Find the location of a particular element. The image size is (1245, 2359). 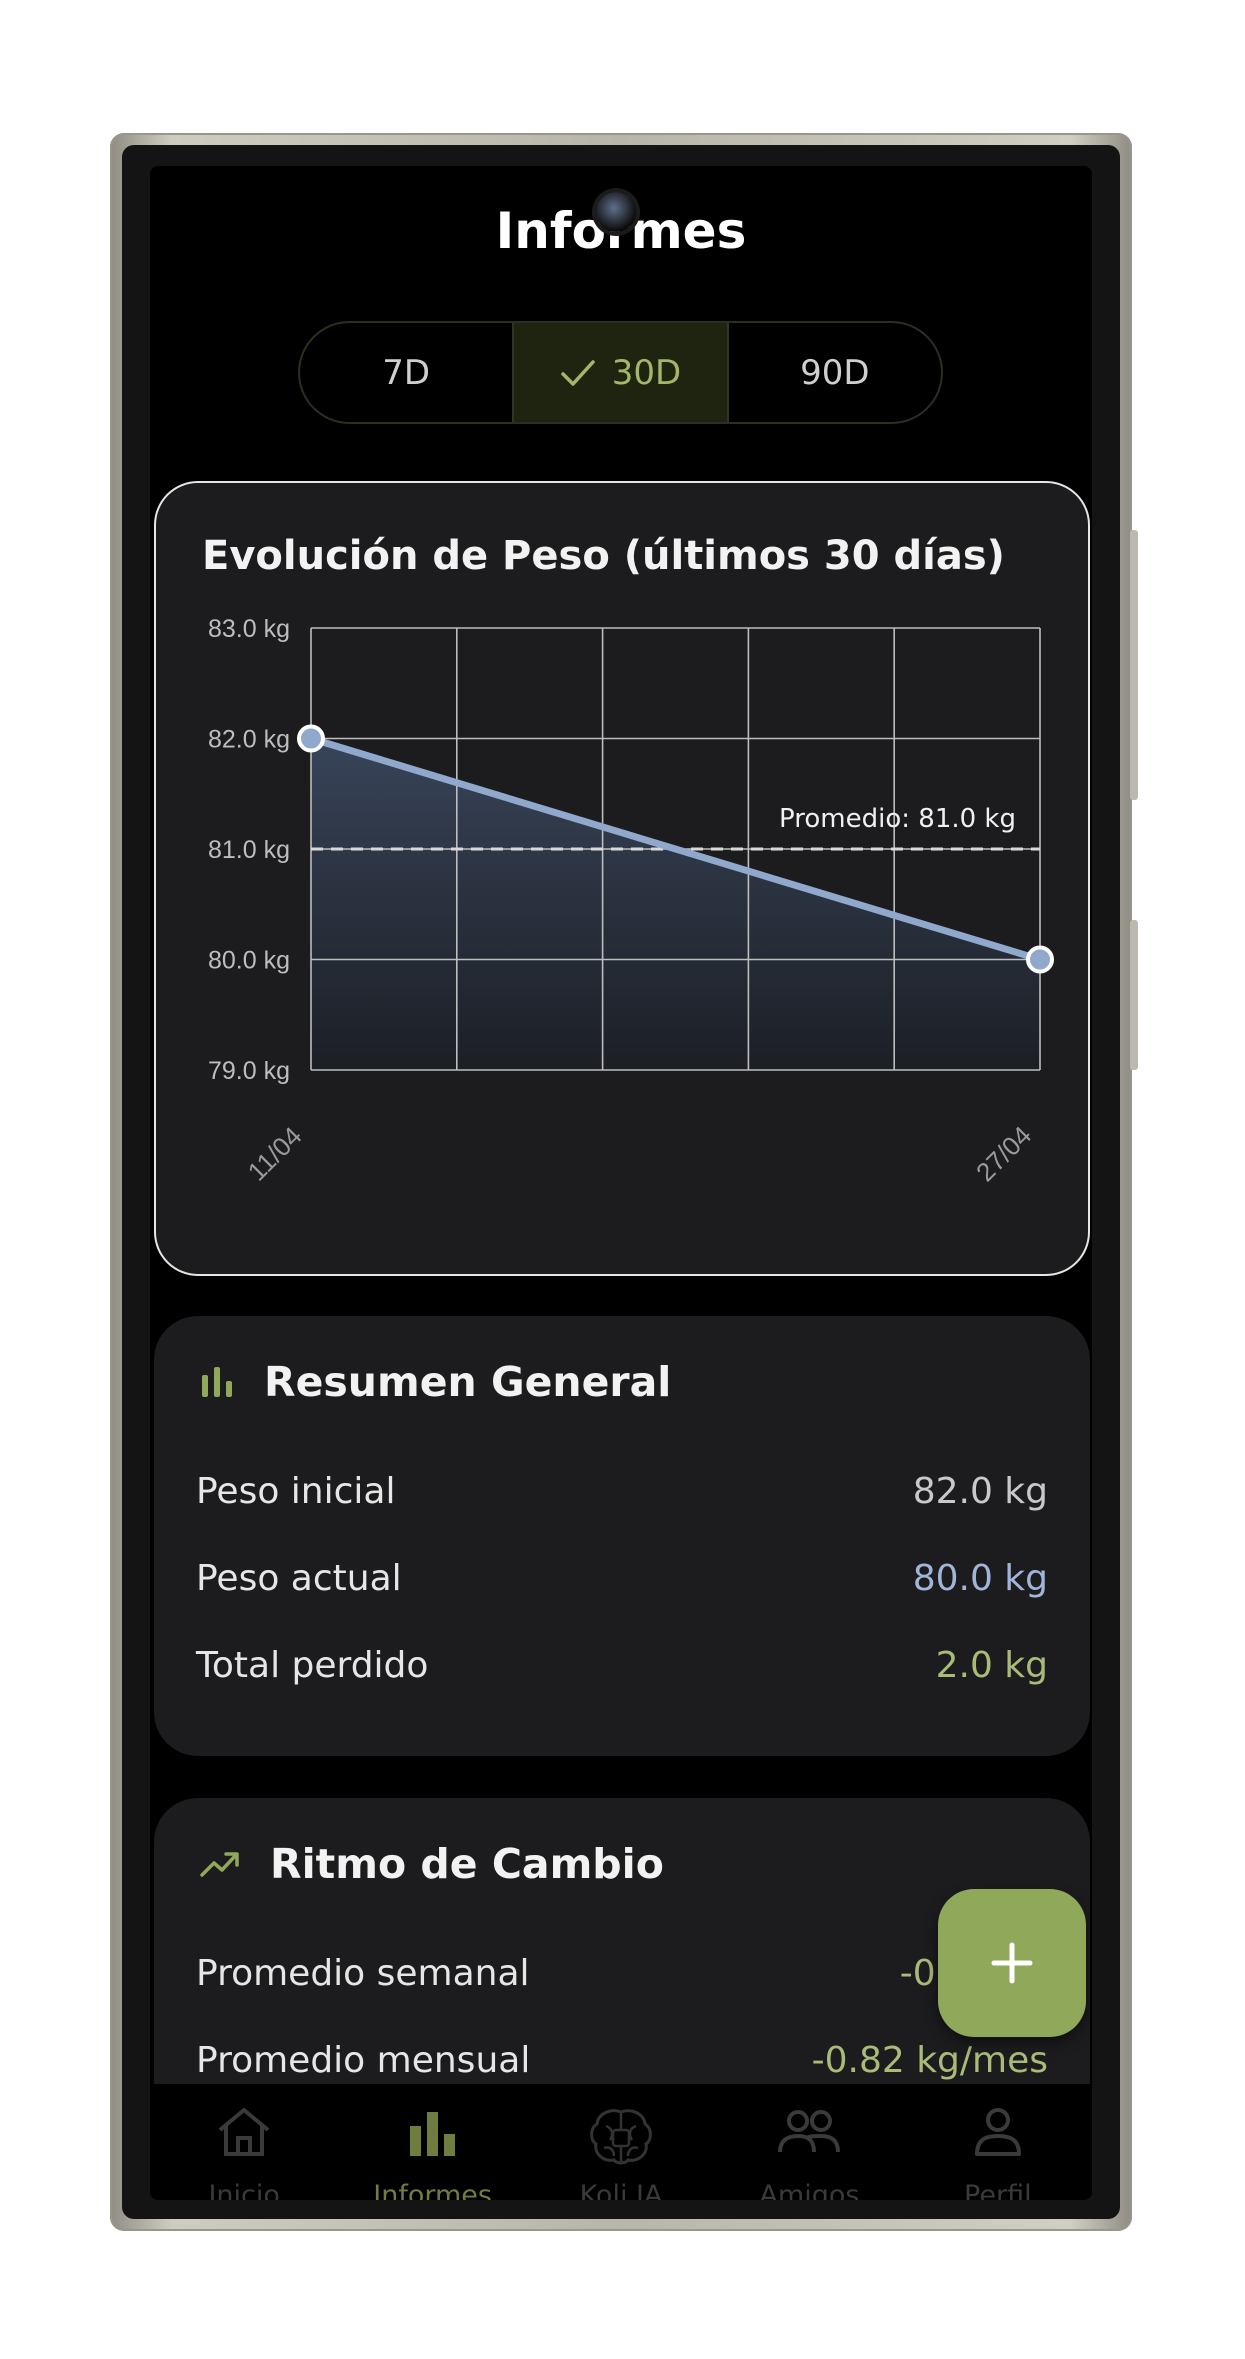

rate-title: Ritmo de Cambio is located at coordinates (467, 1864).